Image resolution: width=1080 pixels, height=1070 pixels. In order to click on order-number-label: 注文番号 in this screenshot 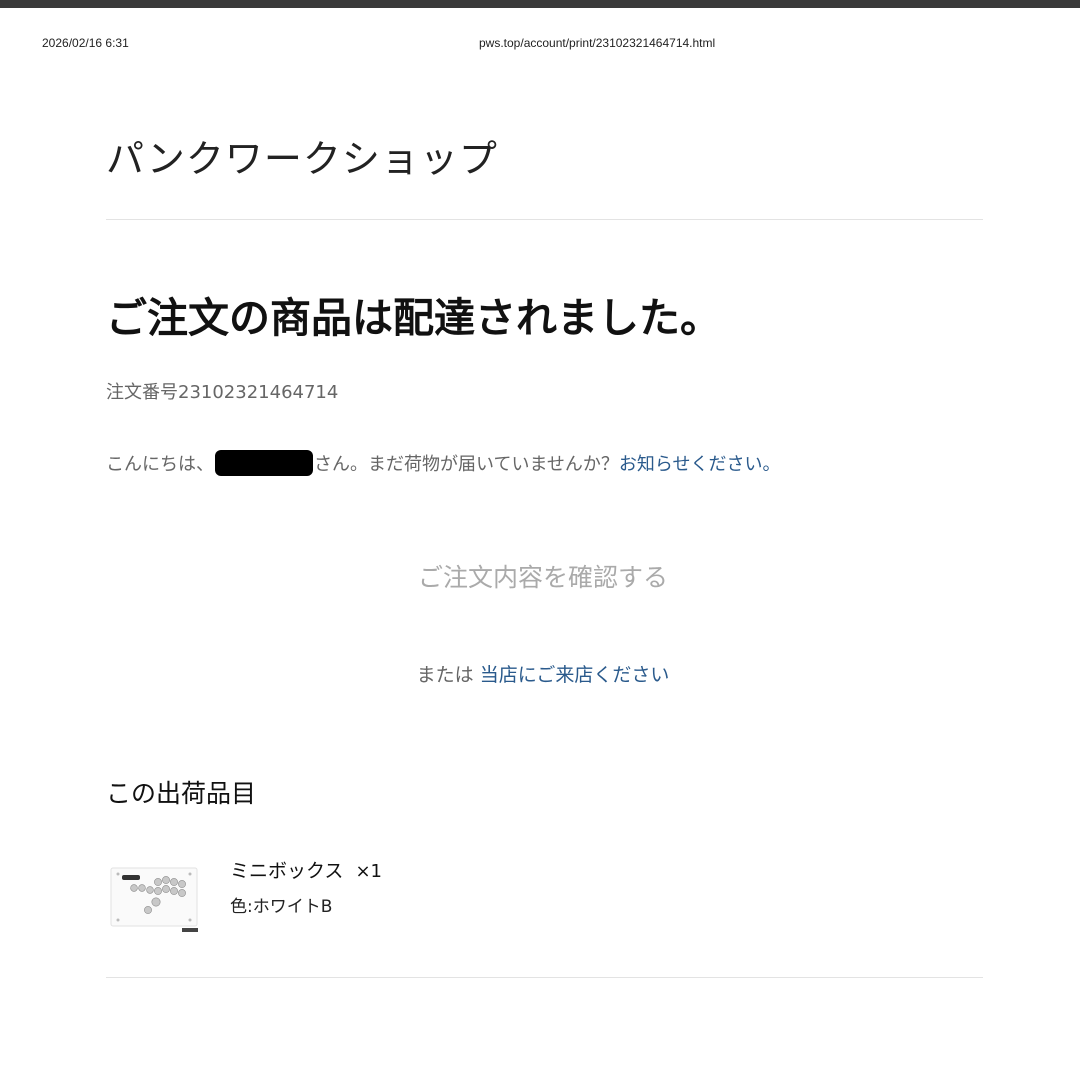, I will do `click(142, 392)`.